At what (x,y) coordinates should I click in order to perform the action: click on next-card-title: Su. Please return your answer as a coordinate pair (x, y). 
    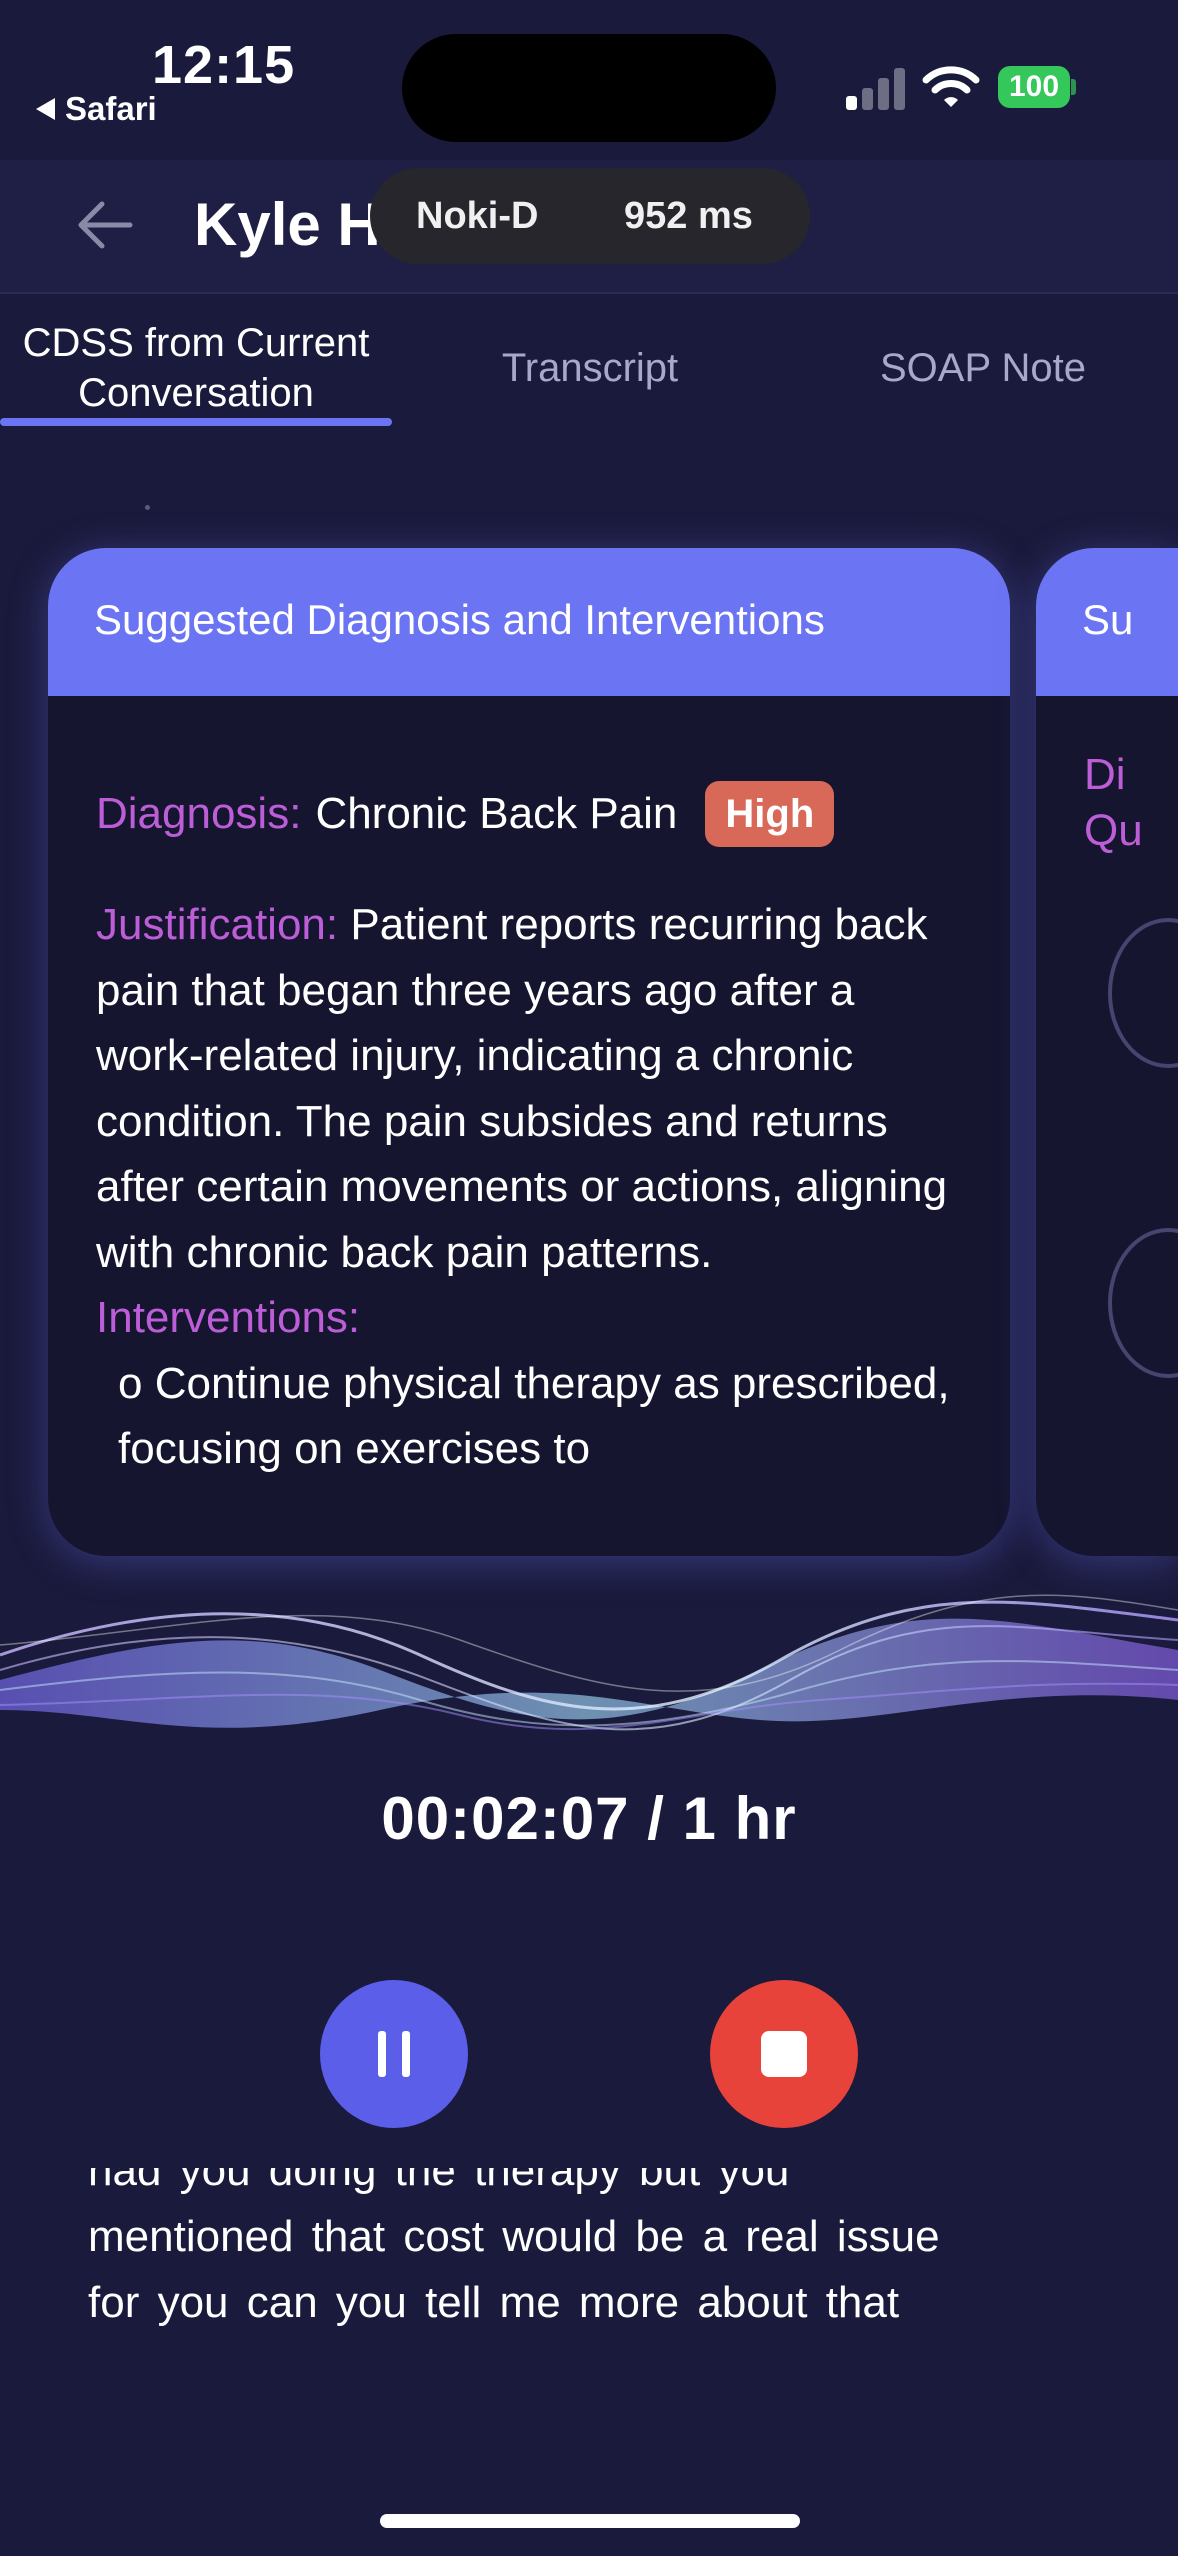
    Looking at the image, I should click on (1108, 619).